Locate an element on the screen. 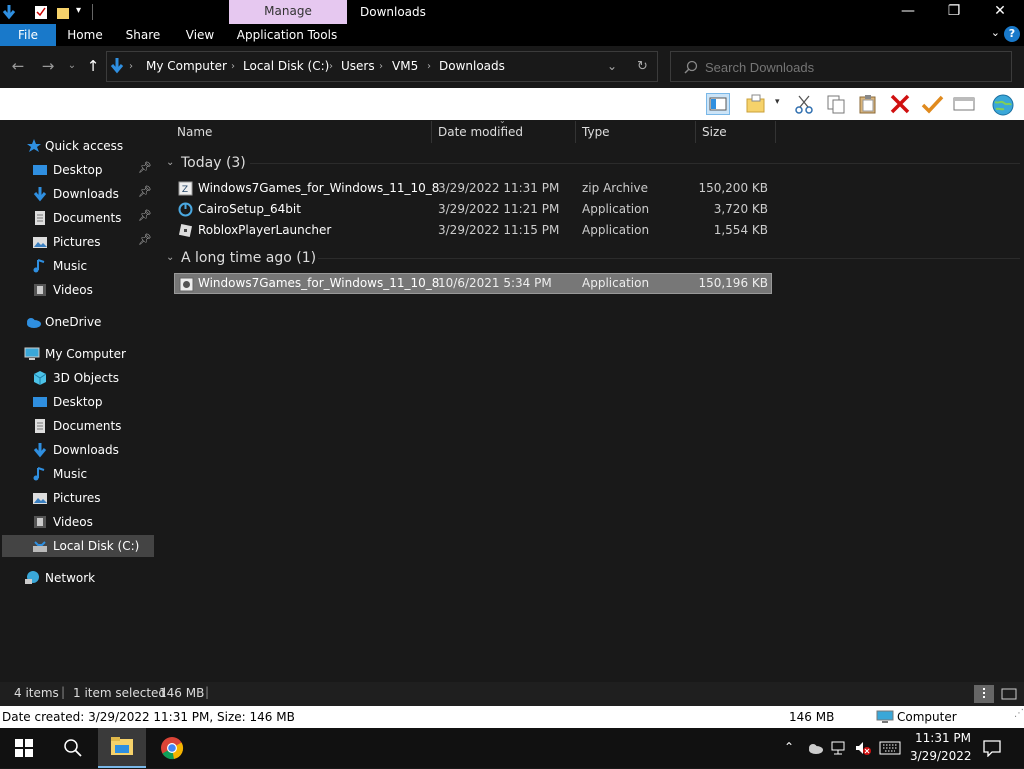  breadcrumb-vm5: VM5 is located at coordinates (405, 66).